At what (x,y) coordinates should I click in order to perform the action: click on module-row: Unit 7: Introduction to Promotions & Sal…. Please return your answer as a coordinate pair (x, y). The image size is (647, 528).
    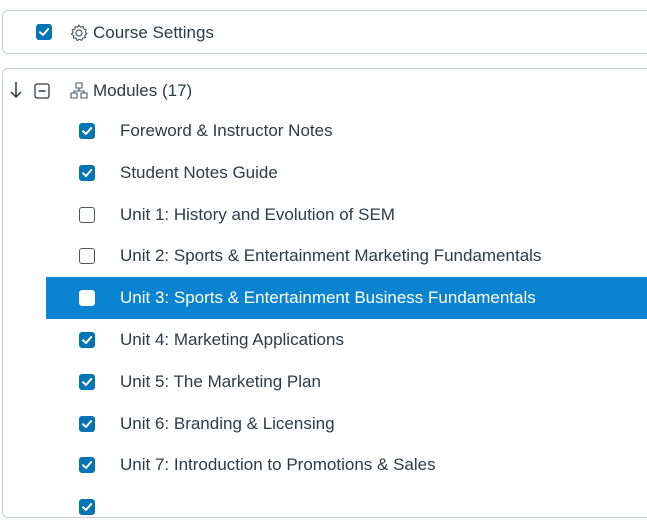
    Looking at the image, I should click on (346, 465).